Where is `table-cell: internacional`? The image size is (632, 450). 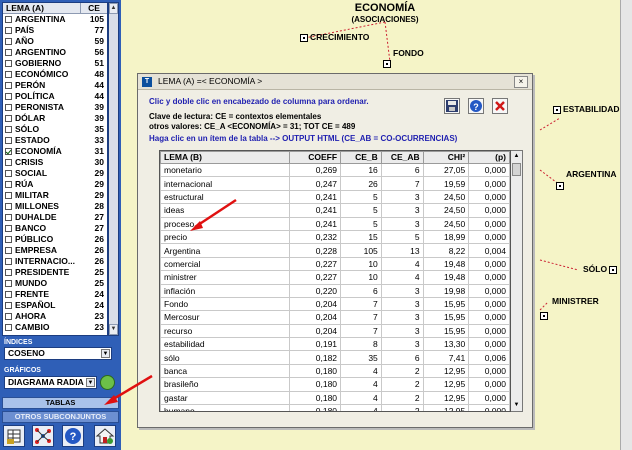 table-cell: internacional is located at coordinates (225, 183).